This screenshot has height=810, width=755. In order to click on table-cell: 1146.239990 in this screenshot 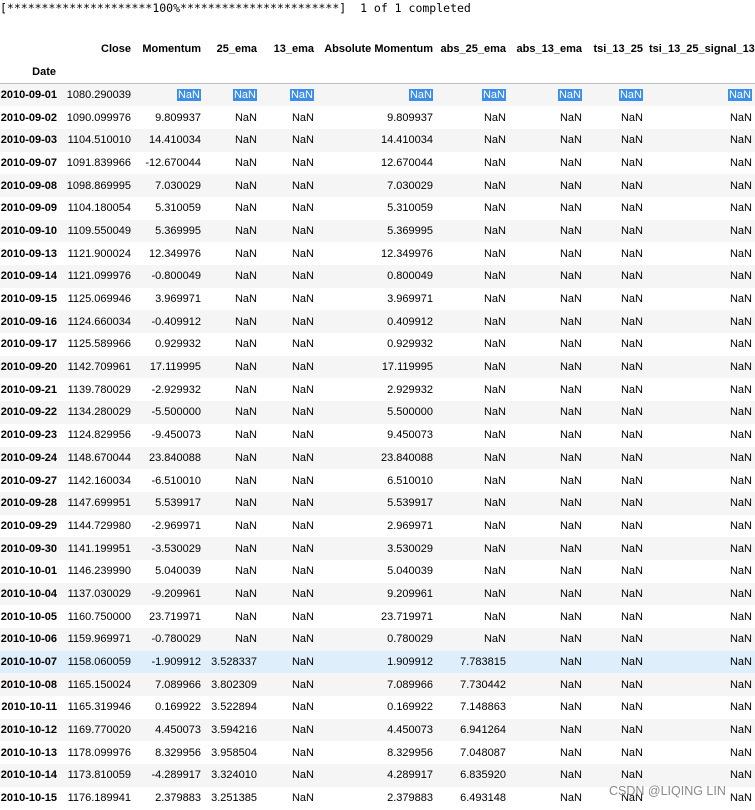, I will do `click(99, 571)`.